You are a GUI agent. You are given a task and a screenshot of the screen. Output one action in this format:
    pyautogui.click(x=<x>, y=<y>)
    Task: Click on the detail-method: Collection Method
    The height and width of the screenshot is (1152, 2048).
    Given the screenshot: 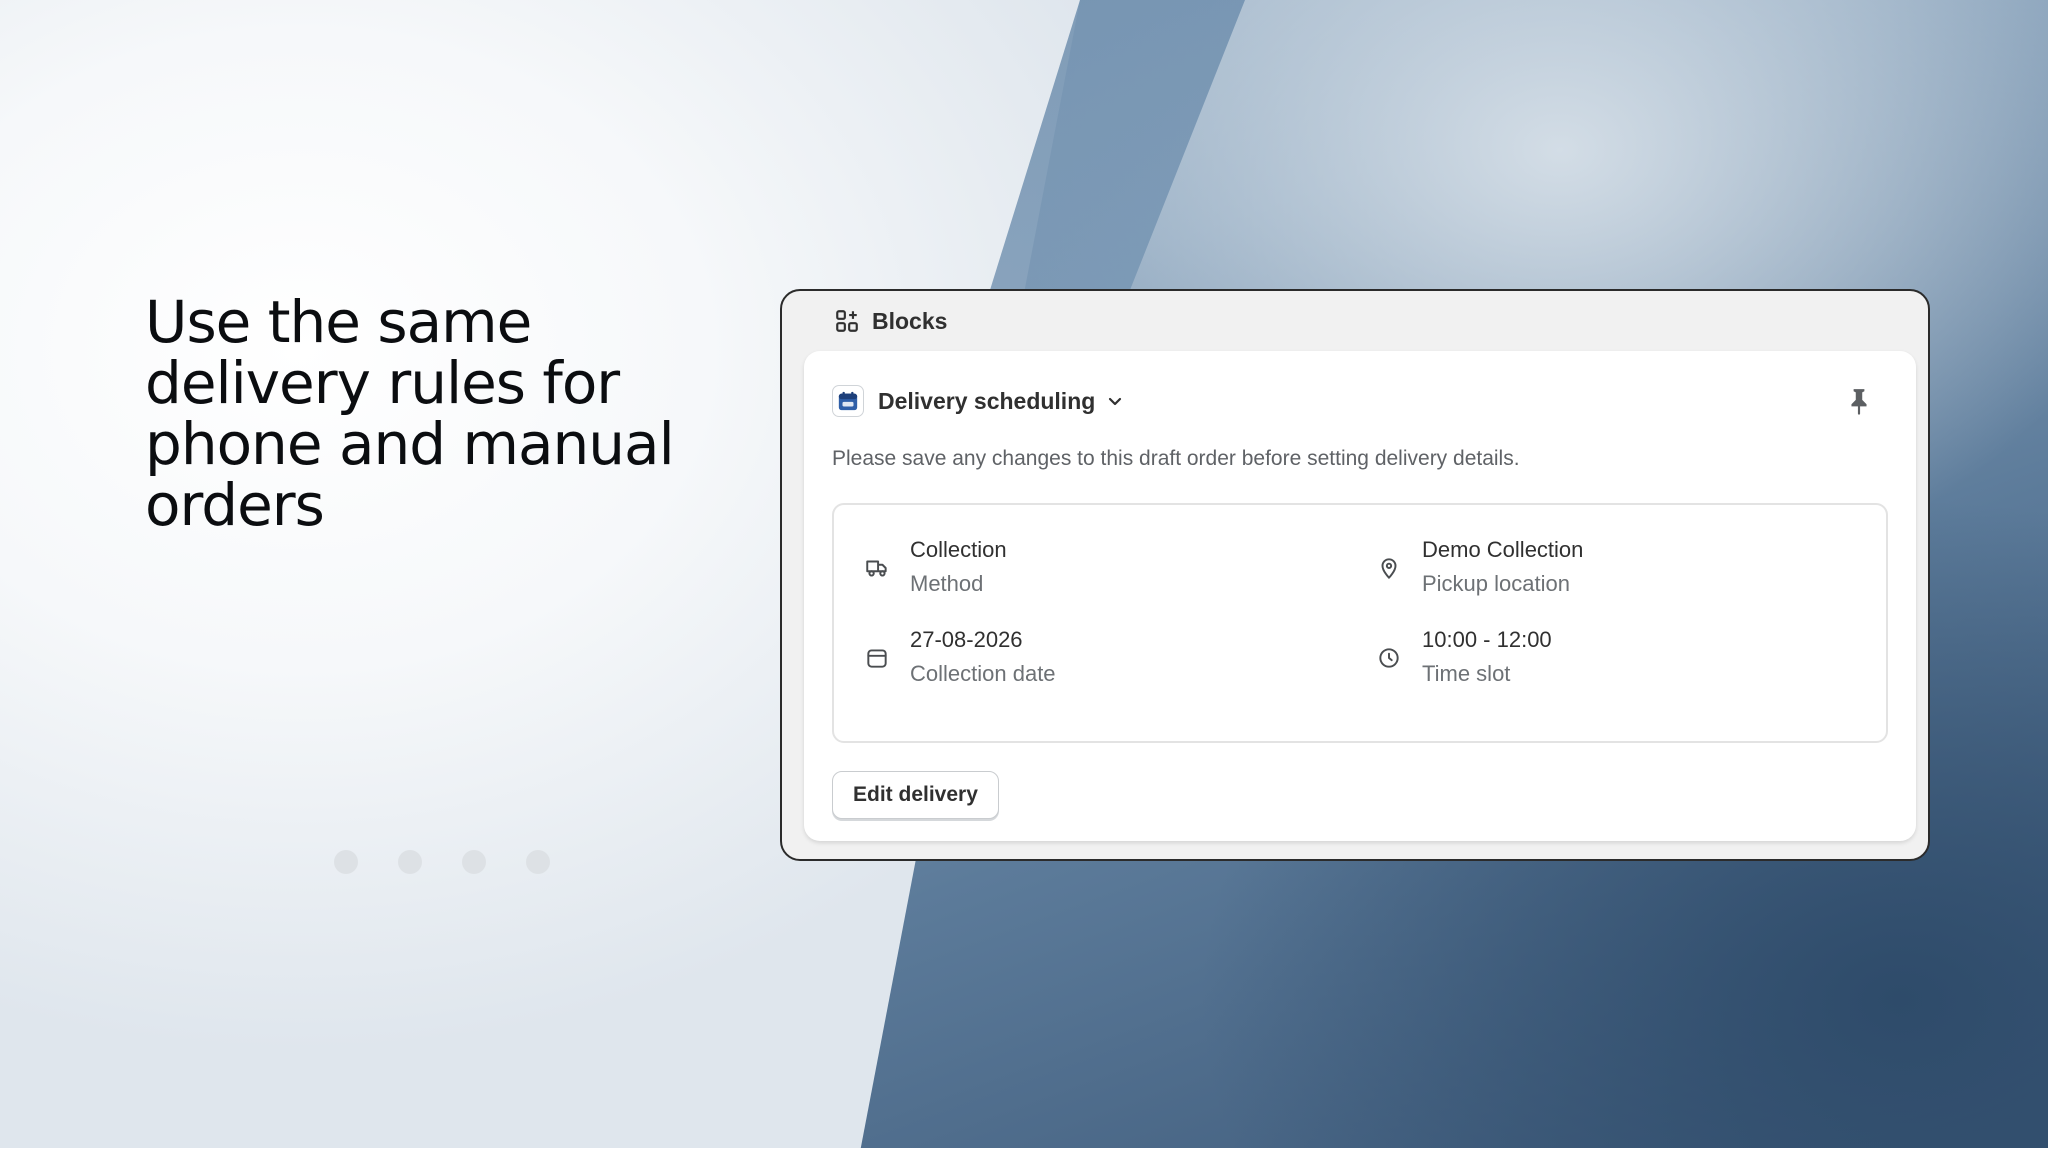 What is the action you would take?
    pyautogui.click(x=935, y=567)
    